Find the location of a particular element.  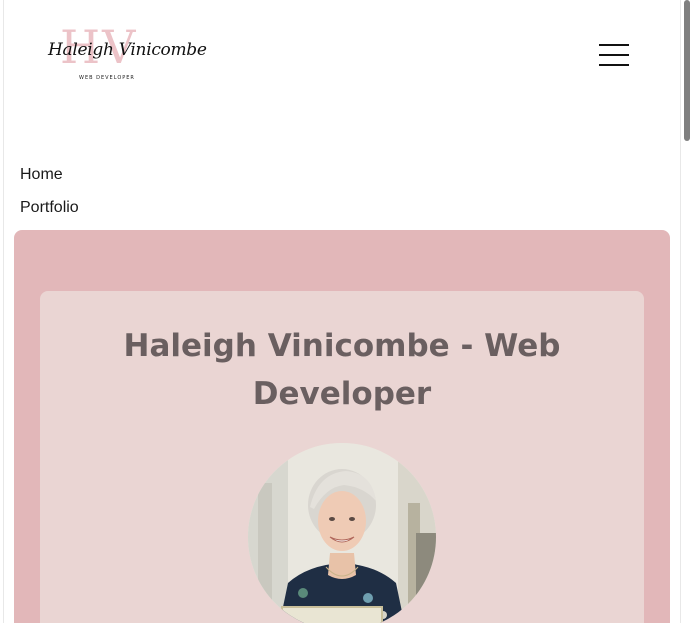

profile-photo-illustration is located at coordinates (342, 533).